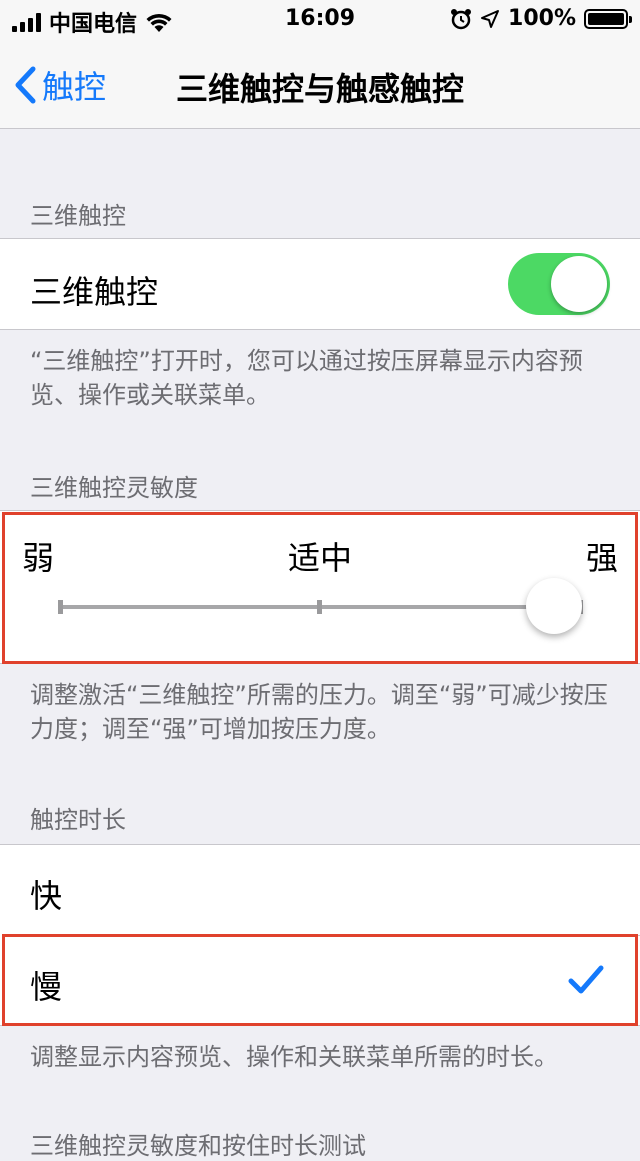 The image size is (640, 1161). Describe the element at coordinates (461, 18) in the screenshot. I see `alarm-icon` at that location.